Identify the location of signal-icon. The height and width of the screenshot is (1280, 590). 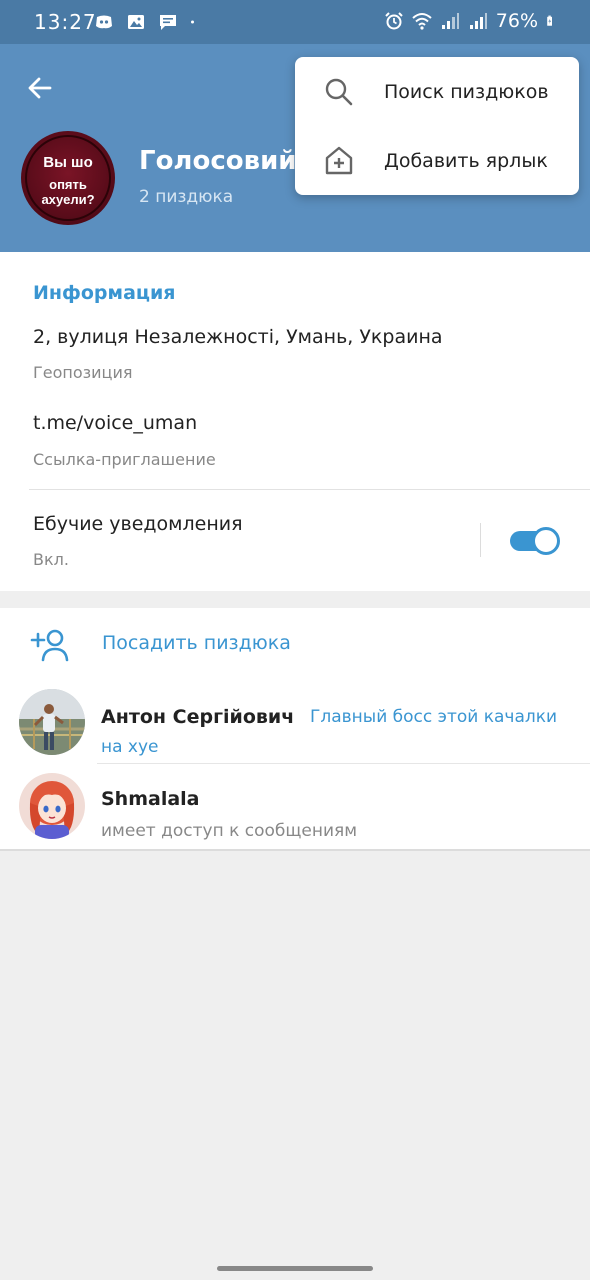
(450, 21).